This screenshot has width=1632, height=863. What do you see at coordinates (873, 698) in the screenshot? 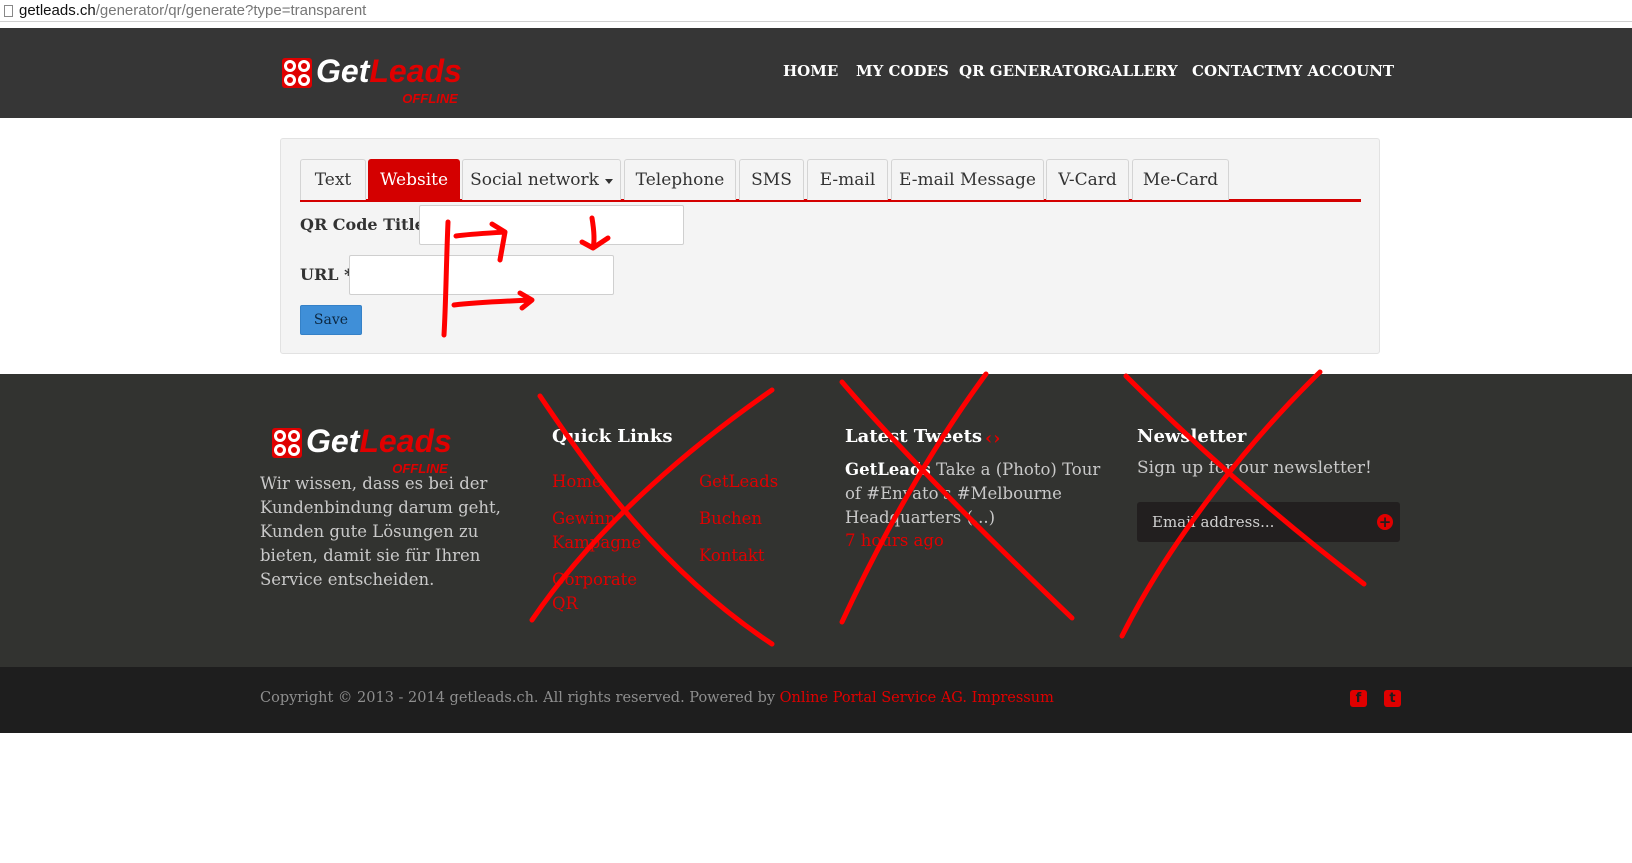
I see `powered-by-link: Online Portal Service AG.` at bounding box center [873, 698].